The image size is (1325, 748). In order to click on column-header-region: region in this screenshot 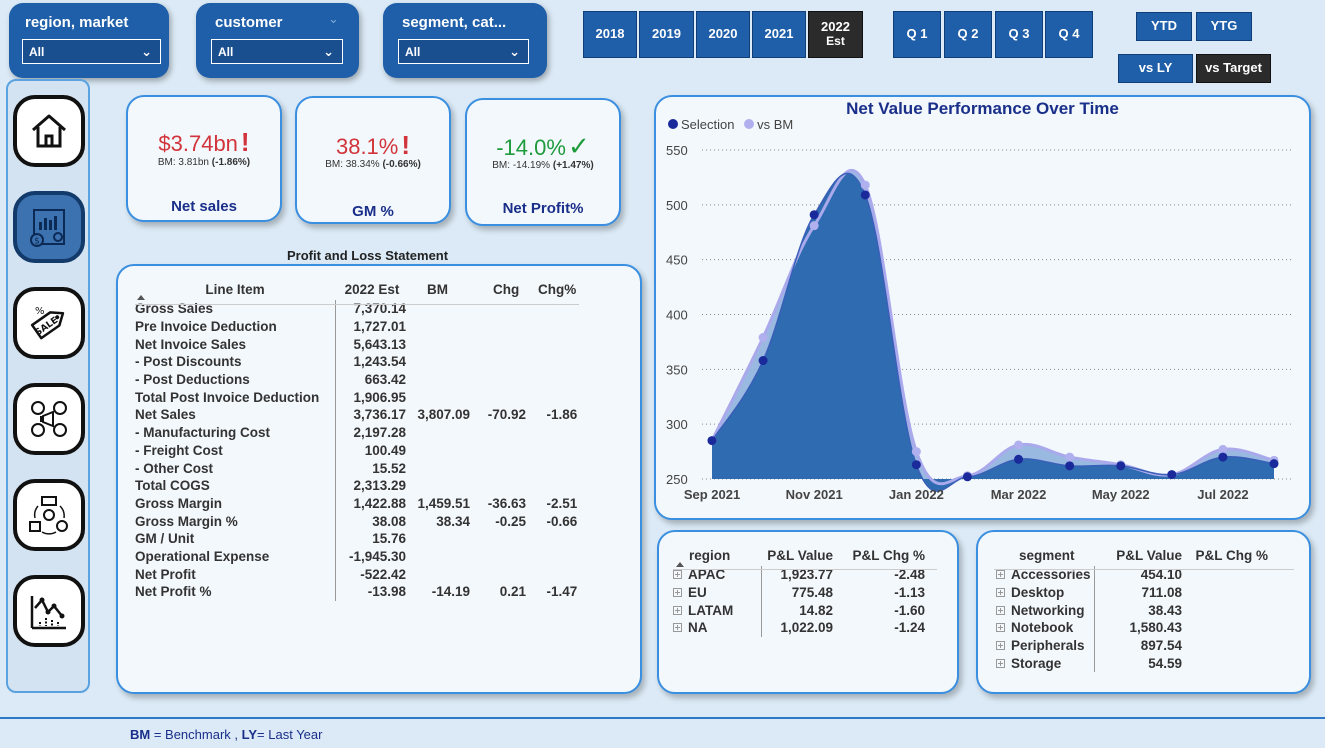, I will do `click(716, 555)`.